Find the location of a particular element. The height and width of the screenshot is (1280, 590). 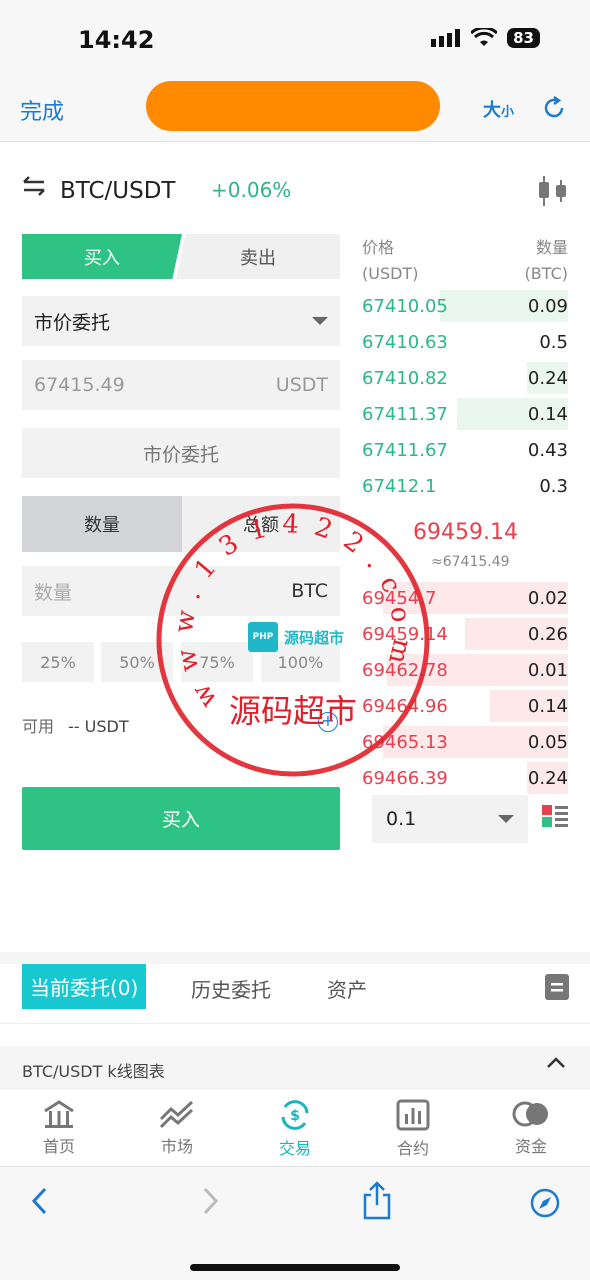

bid-row: 67410.82 0.24 is located at coordinates (465, 378).